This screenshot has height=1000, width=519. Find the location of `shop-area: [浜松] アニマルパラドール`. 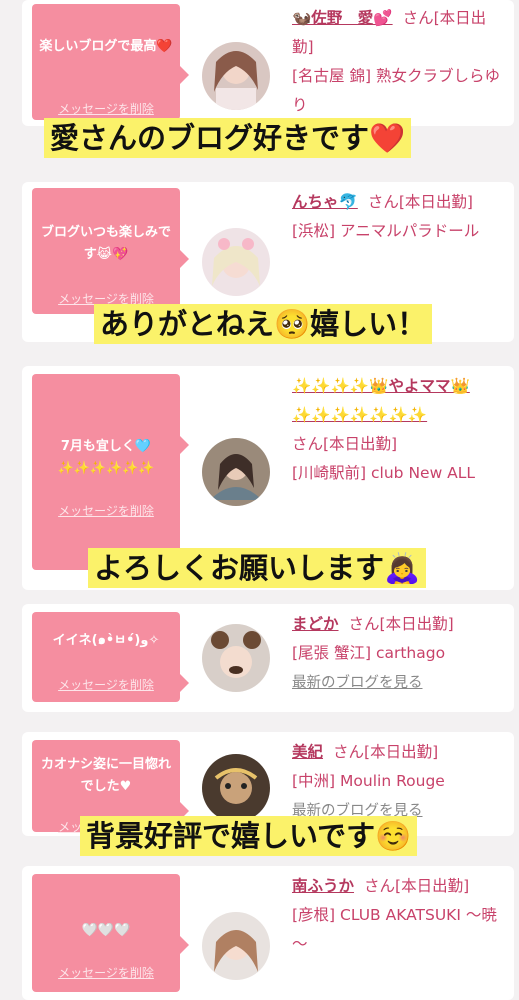

shop-area: [浜松] アニマルパラドール is located at coordinates (386, 231).